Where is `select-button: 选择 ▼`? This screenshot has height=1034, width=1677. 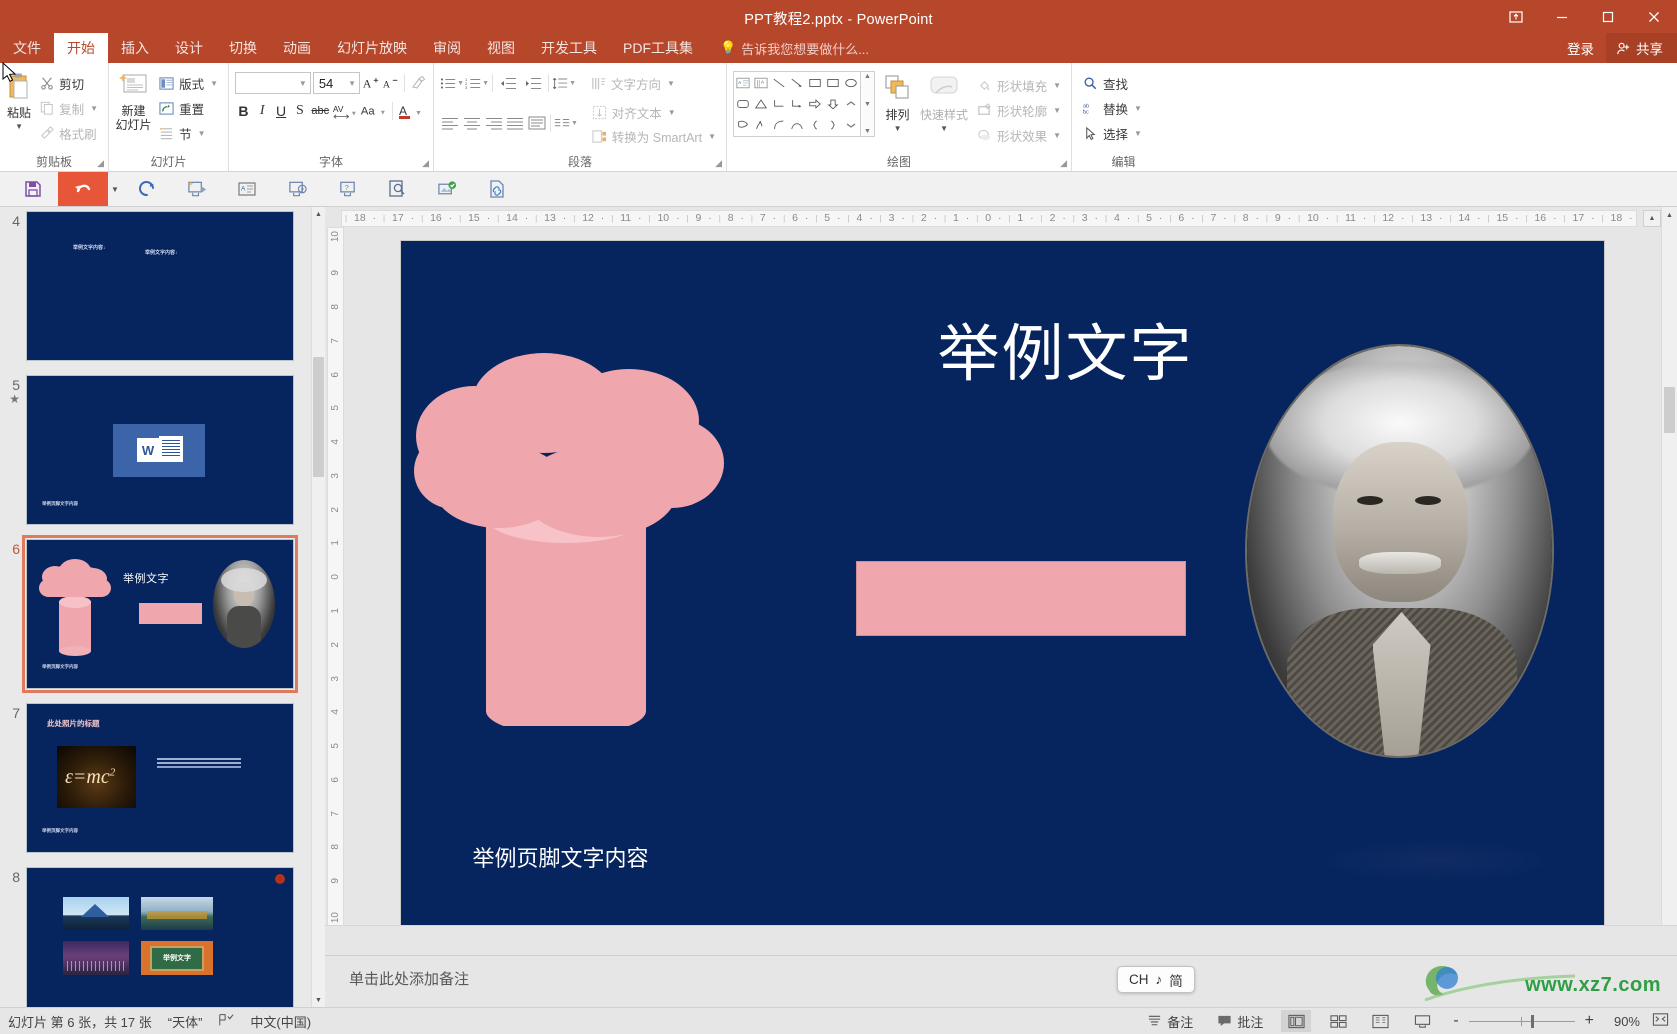
select-button: 选择 ▼ is located at coordinates (1112, 133).